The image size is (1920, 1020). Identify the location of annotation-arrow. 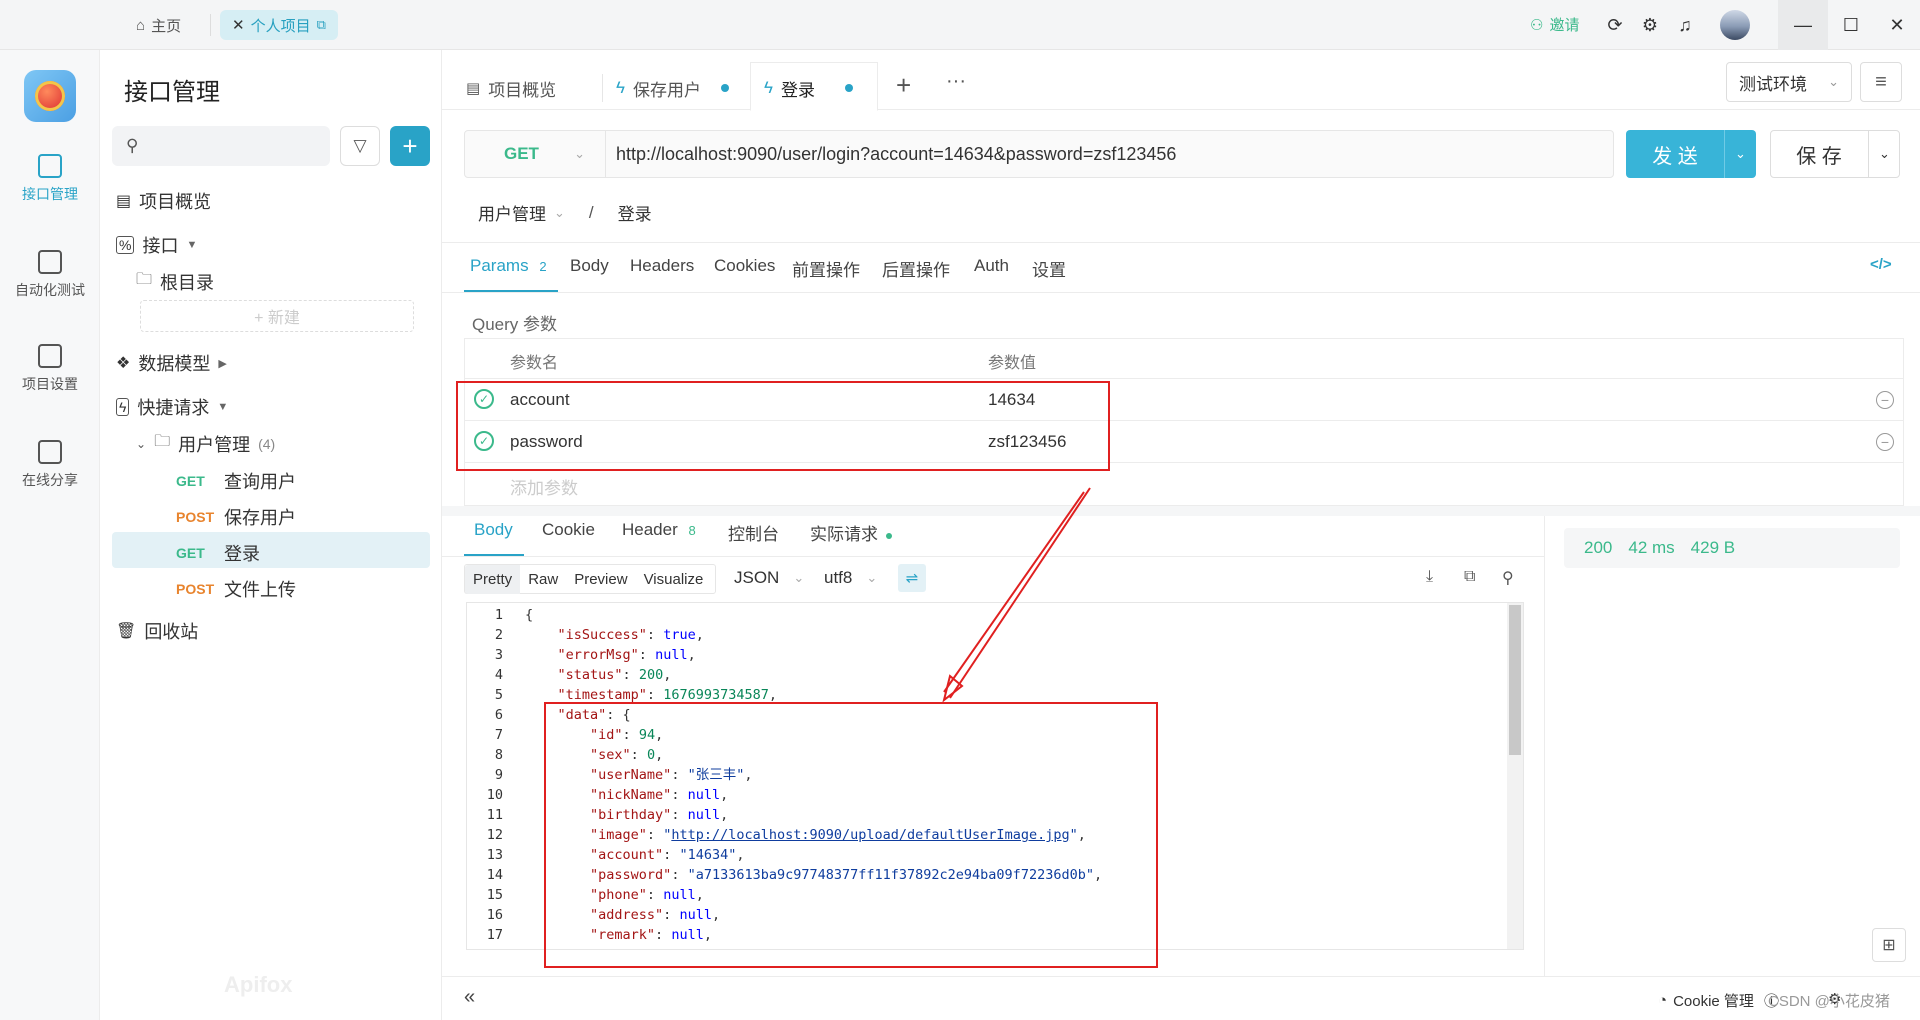
(1016, 595).